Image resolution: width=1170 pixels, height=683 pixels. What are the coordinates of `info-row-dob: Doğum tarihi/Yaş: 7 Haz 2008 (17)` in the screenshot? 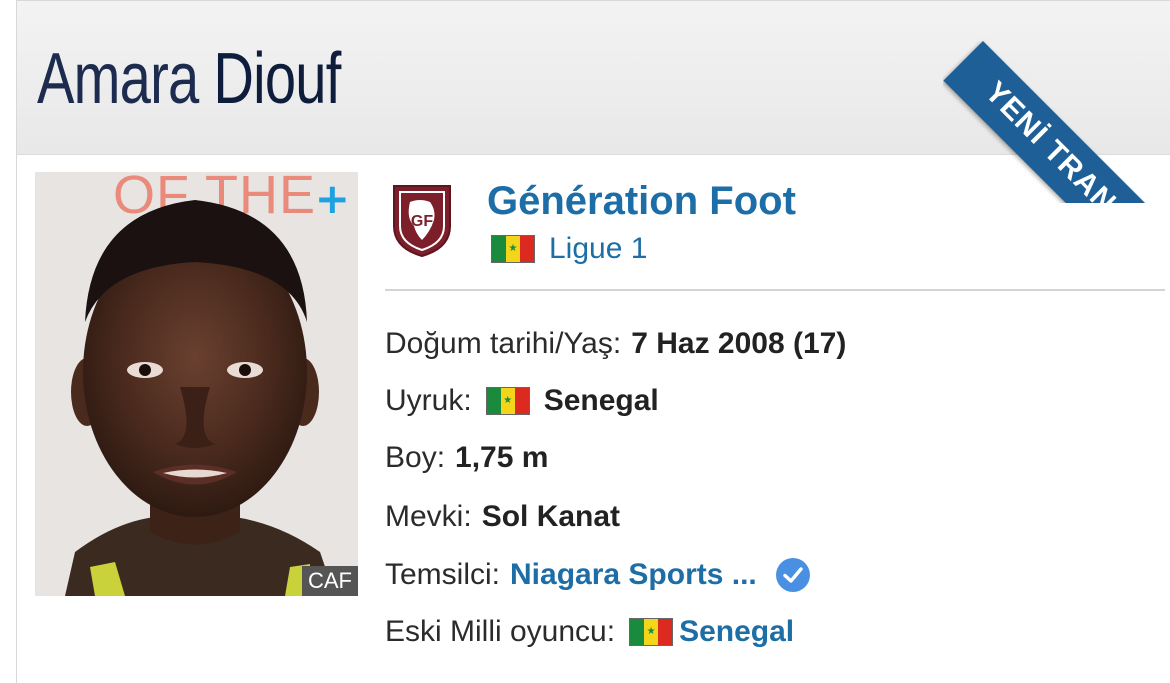 It's located at (615, 344).